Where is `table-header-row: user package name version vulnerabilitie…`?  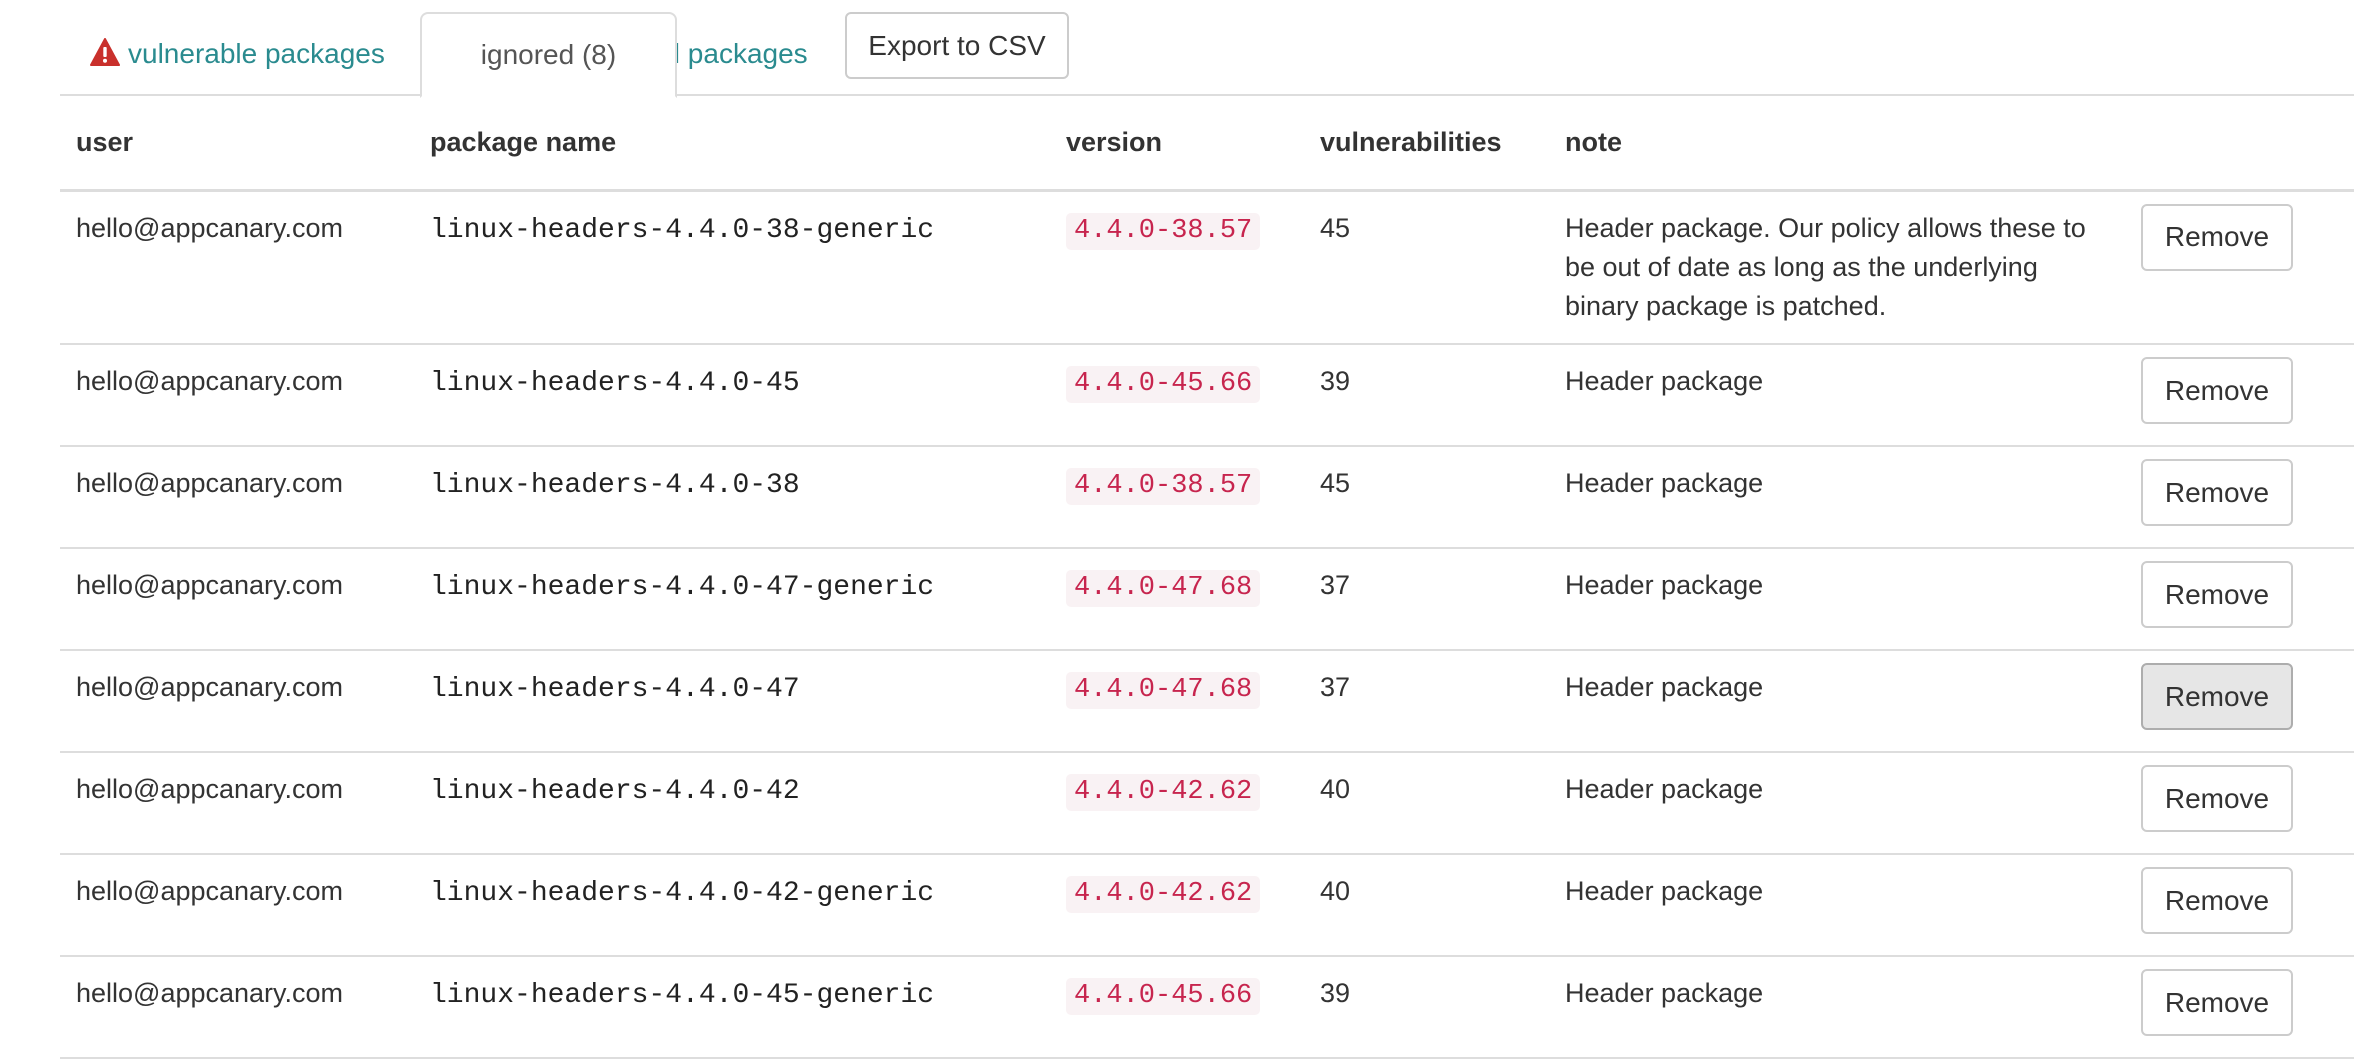 table-header-row: user package name version vulnerabilitie… is located at coordinates (1207, 144).